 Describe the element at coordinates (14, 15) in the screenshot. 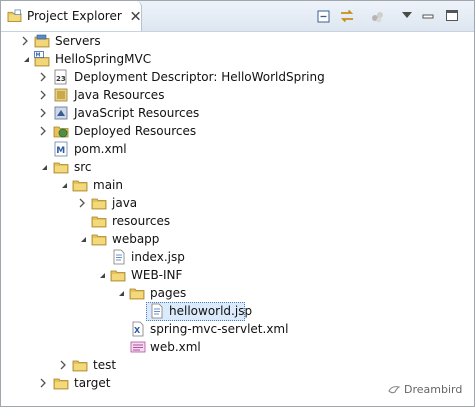

I see `project-explorer-icon` at that location.